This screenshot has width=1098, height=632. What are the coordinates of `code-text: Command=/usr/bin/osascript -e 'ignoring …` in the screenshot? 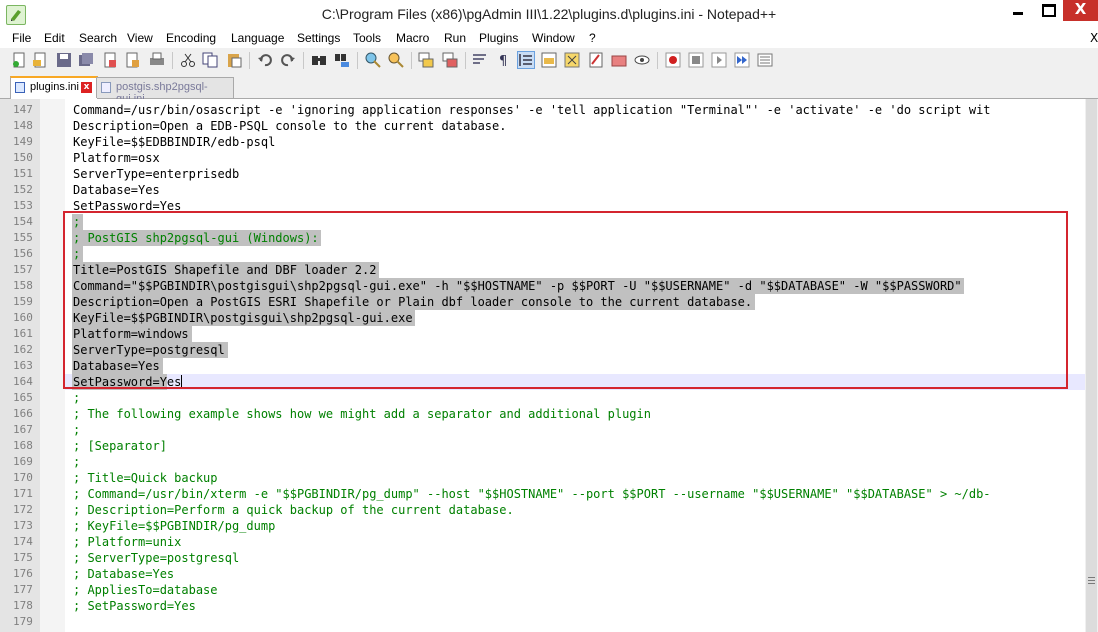 It's located at (532, 110).